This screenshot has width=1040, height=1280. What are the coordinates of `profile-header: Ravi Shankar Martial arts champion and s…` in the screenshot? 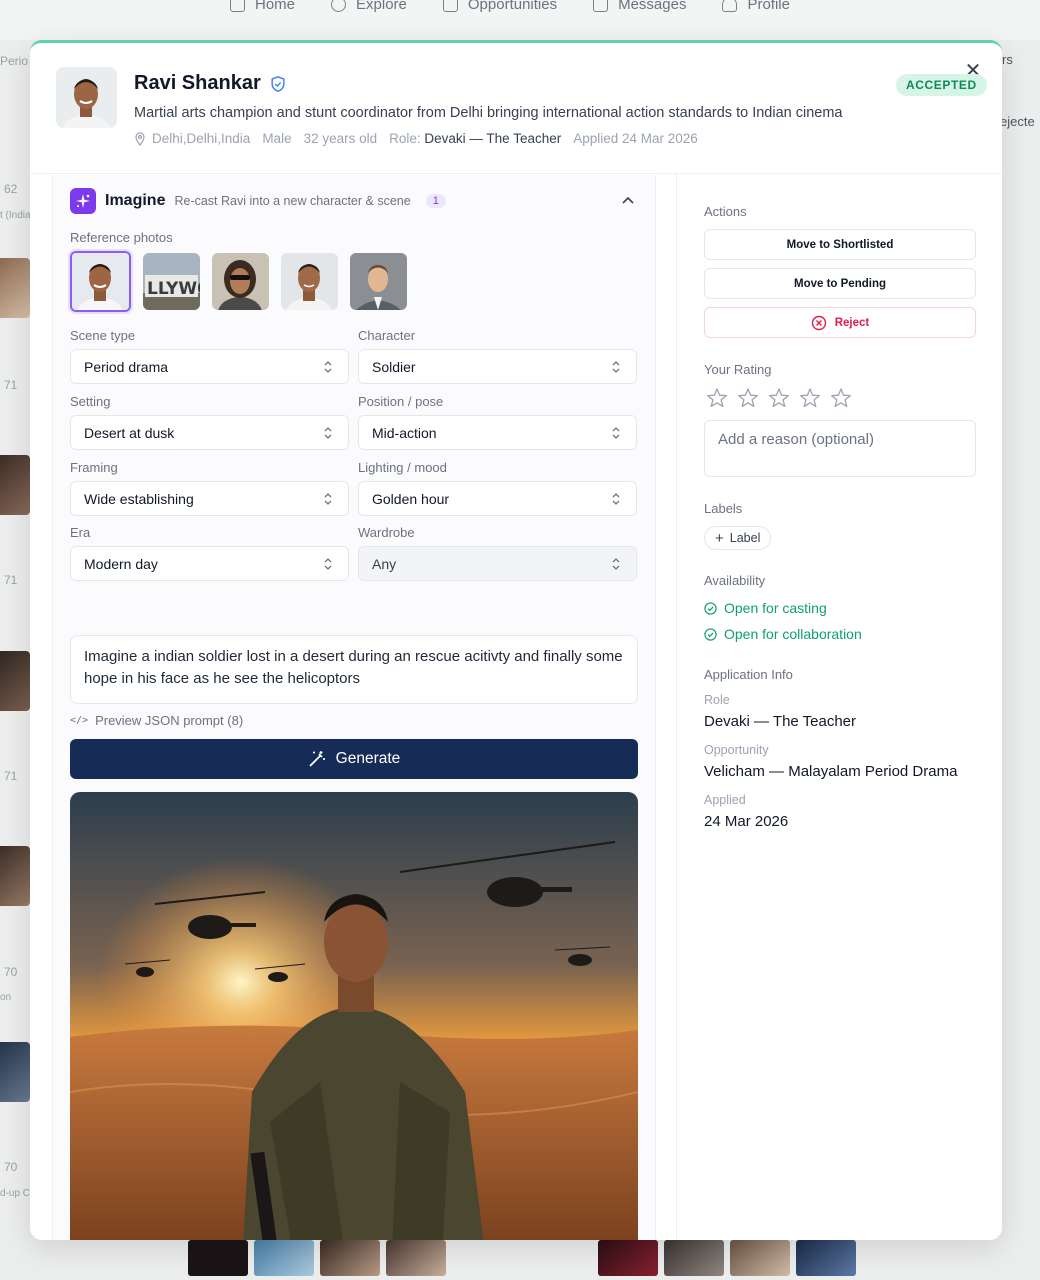 It's located at (471, 106).